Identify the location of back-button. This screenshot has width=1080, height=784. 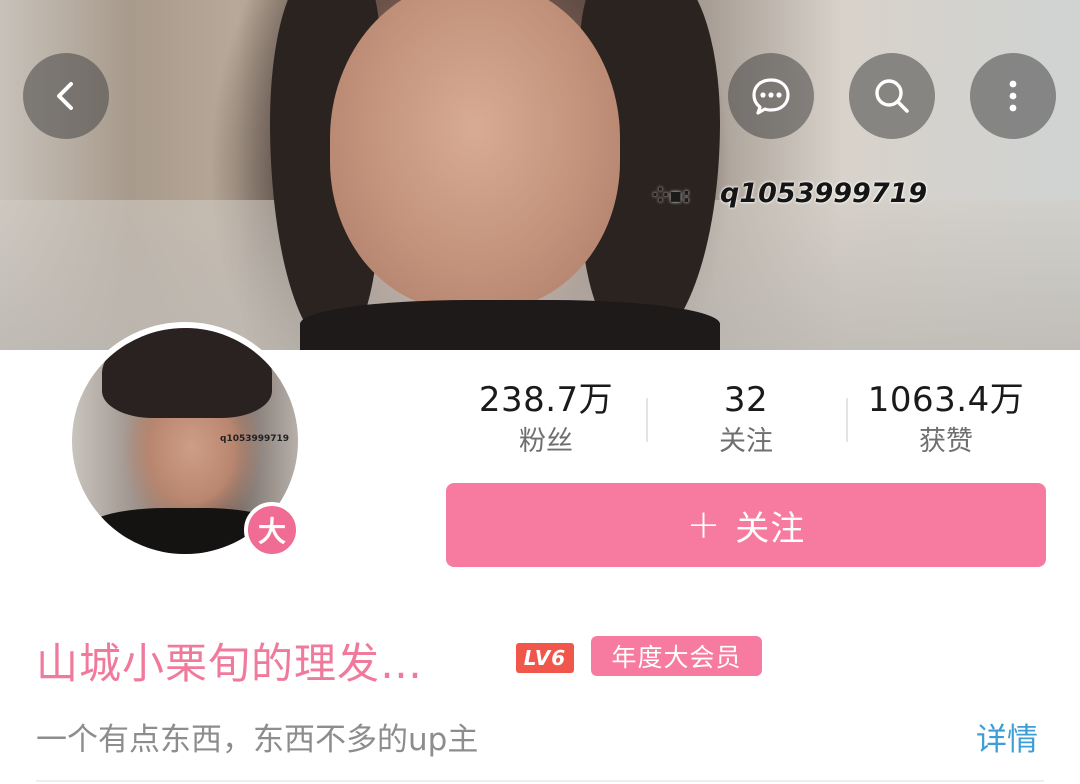
(66, 96).